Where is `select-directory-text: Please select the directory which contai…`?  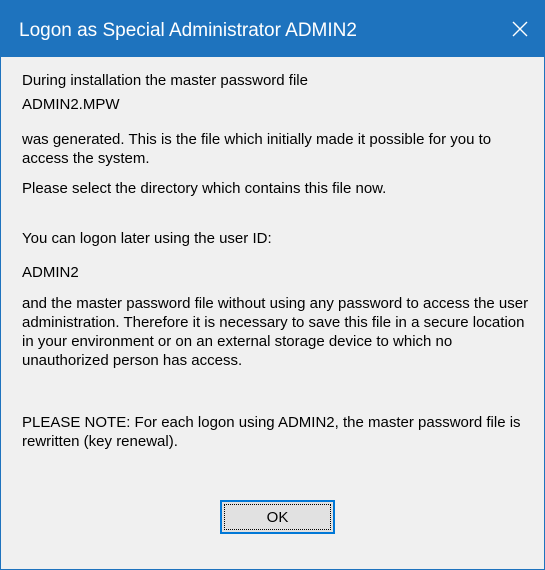
select-directory-text: Please select the directory which contai… is located at coordinates (204, 188).